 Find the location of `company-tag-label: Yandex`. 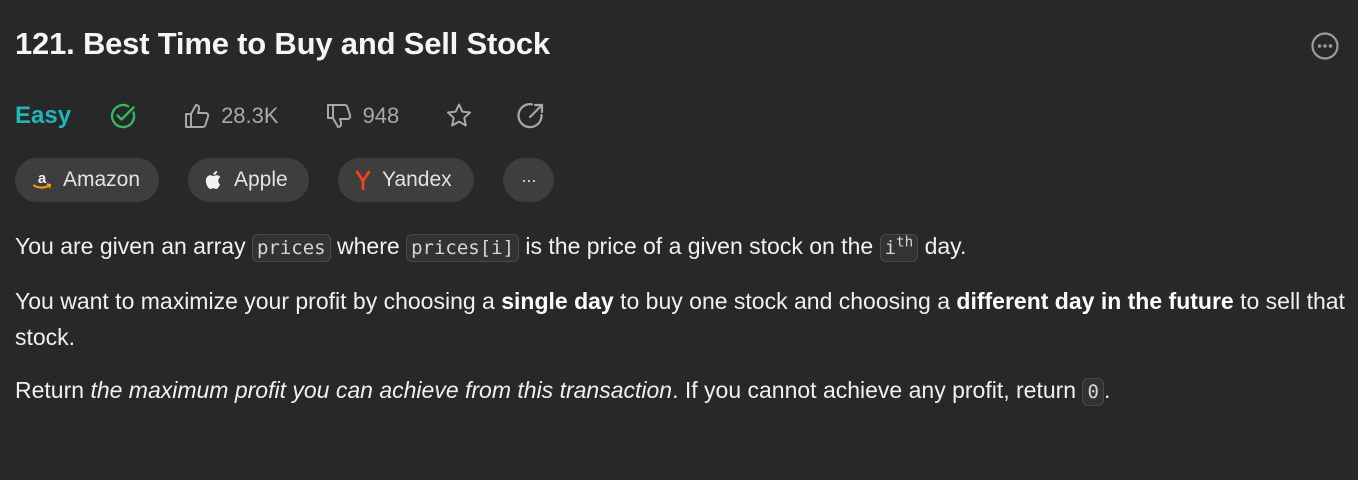

company-tag-label: Yandex is located at coordinates (417, 179).